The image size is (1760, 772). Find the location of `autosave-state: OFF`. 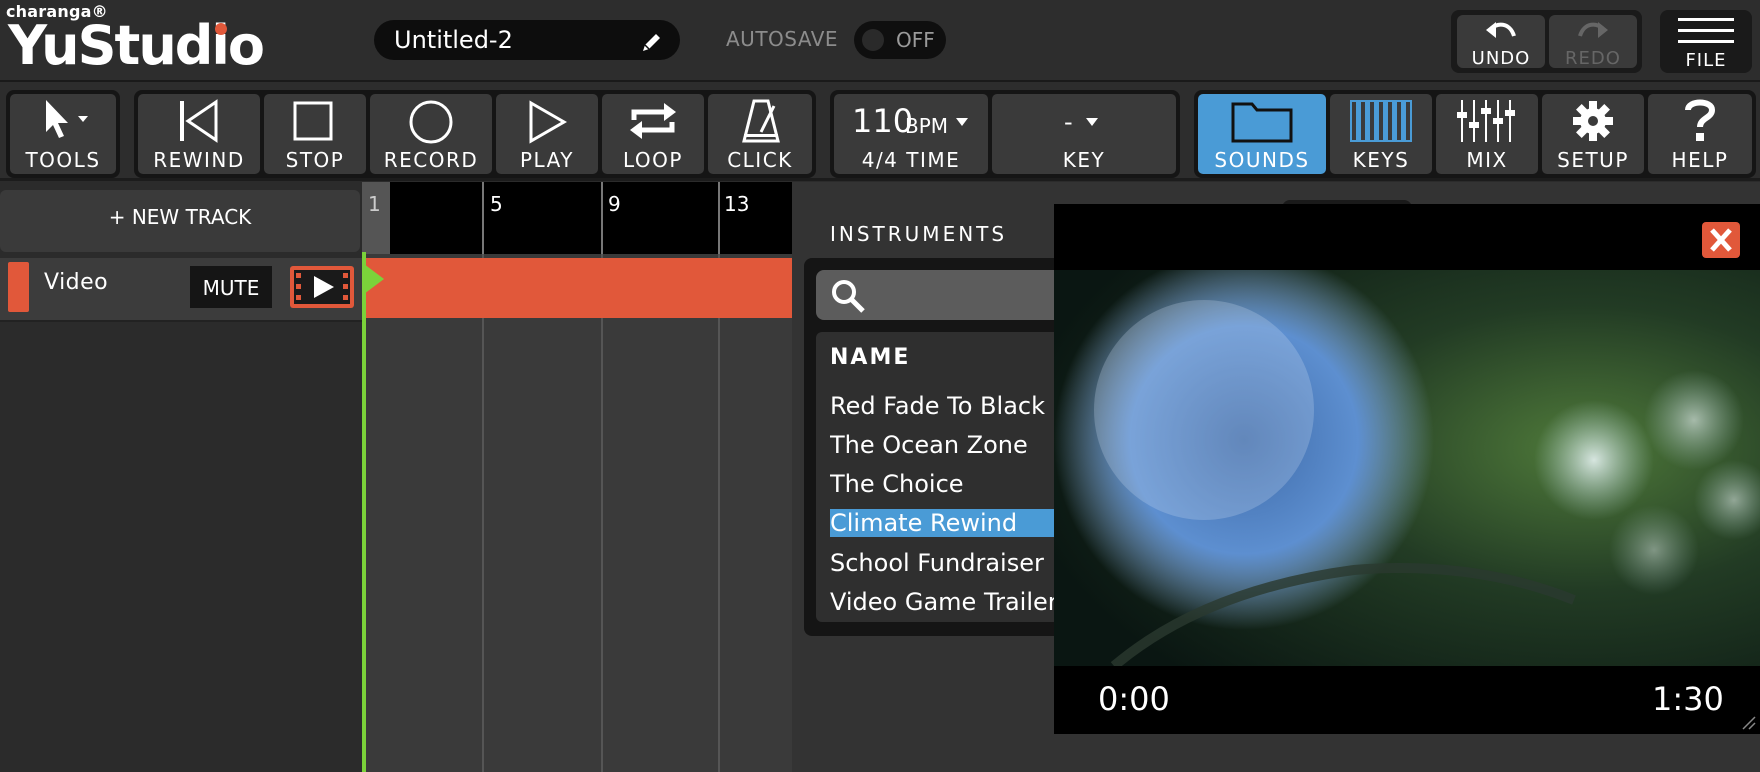

autosave-state: OFF is located at coordinates (915, 40).